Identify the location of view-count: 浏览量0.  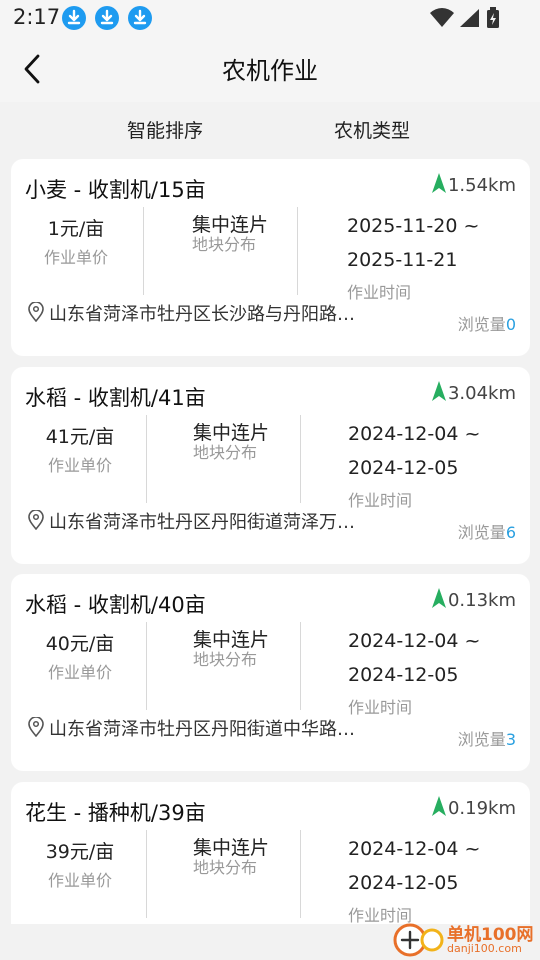
(487, 323).